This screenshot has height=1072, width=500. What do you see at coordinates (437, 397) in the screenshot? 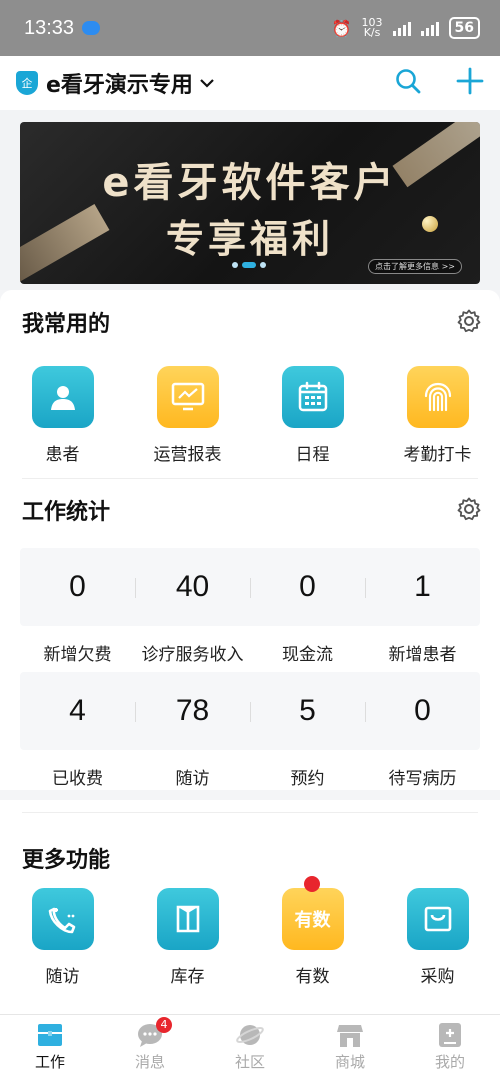
I see `fingerprint-icon` at bounding box center [437, 397].